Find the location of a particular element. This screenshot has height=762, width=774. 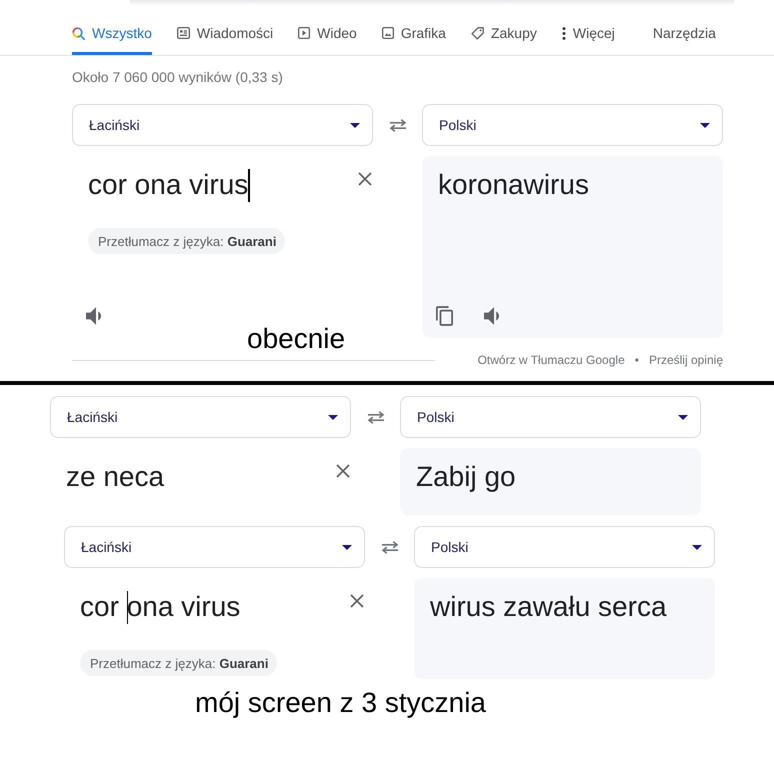

search-tab: Wideo is located at coordinates (327, 31).